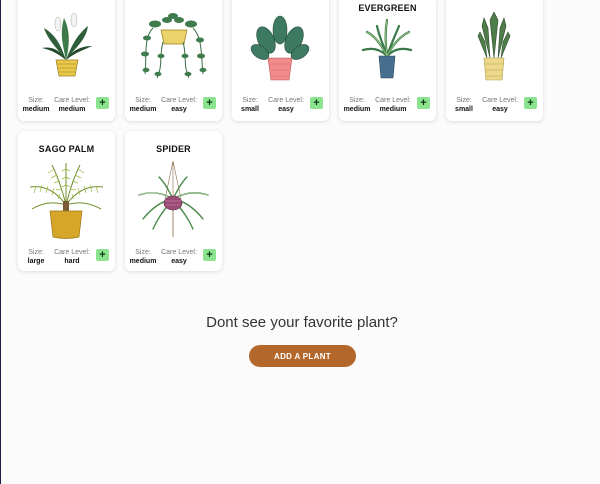  I want to click on plant-card: Size: medium Care Level: easy +, so click(173, 60).